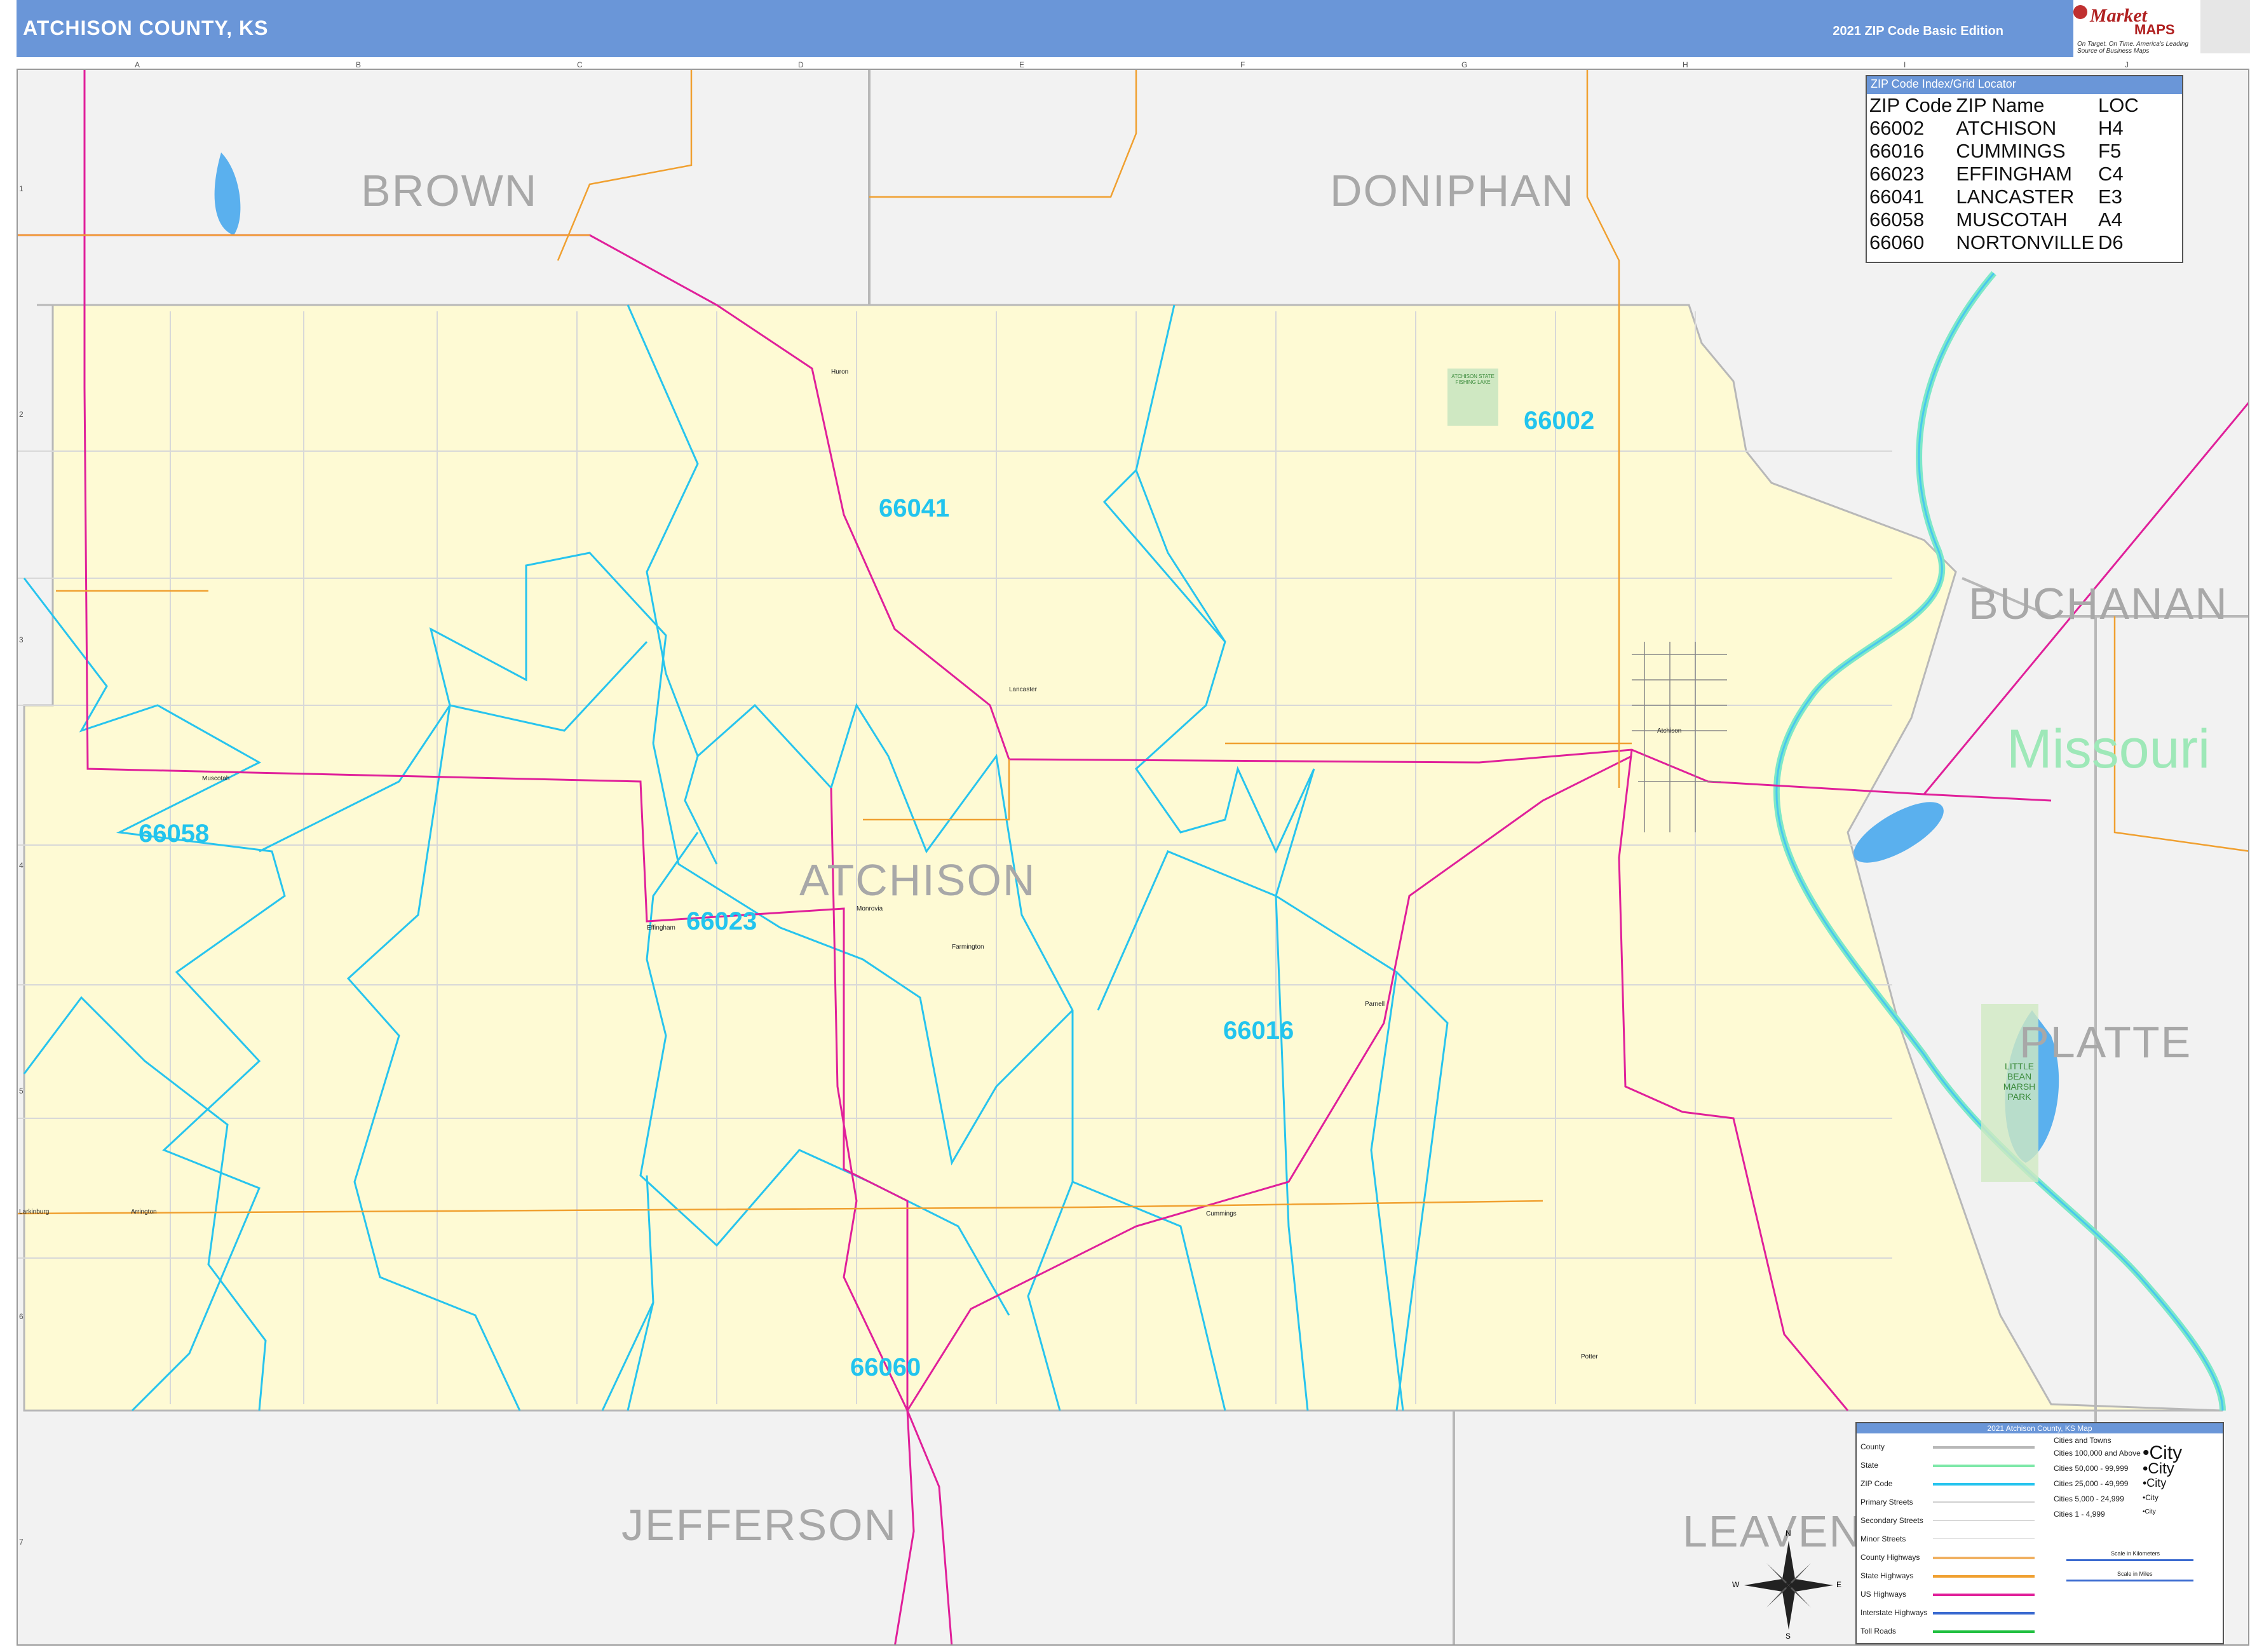 The height and width of the screenshot is (1652, 2250). Describe the element at coordinates (1023, 690) in the screenshot. I see `town-lancaster: Lancaster` at that location.